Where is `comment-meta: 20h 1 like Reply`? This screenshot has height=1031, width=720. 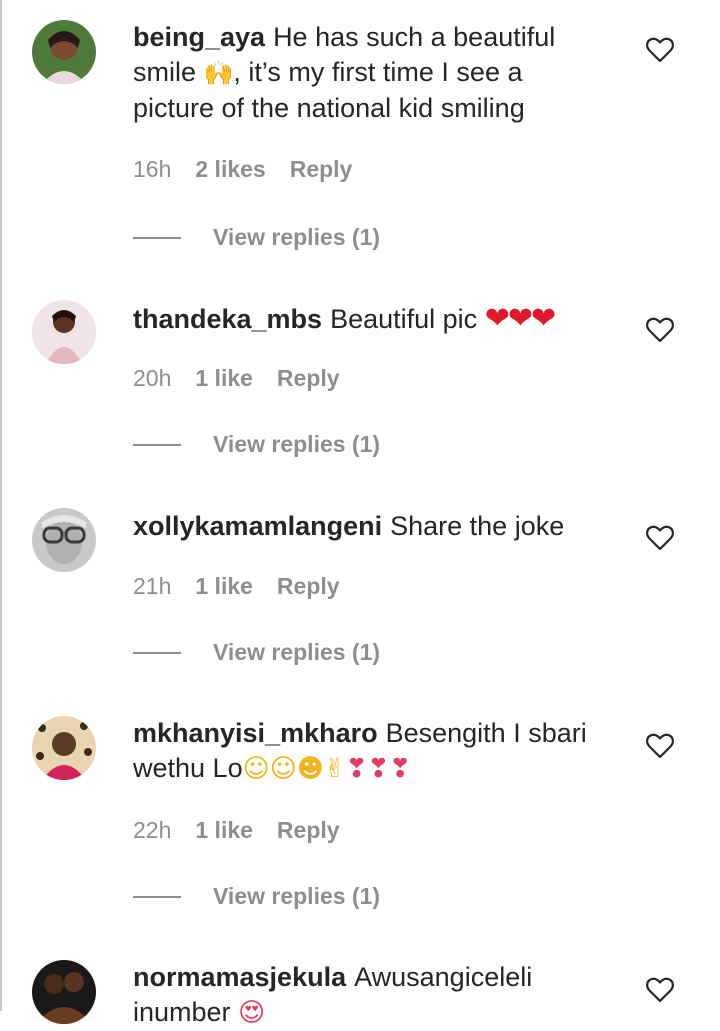 comment-meta: 20h 1 like Reply is located at coordinates (236, 378).